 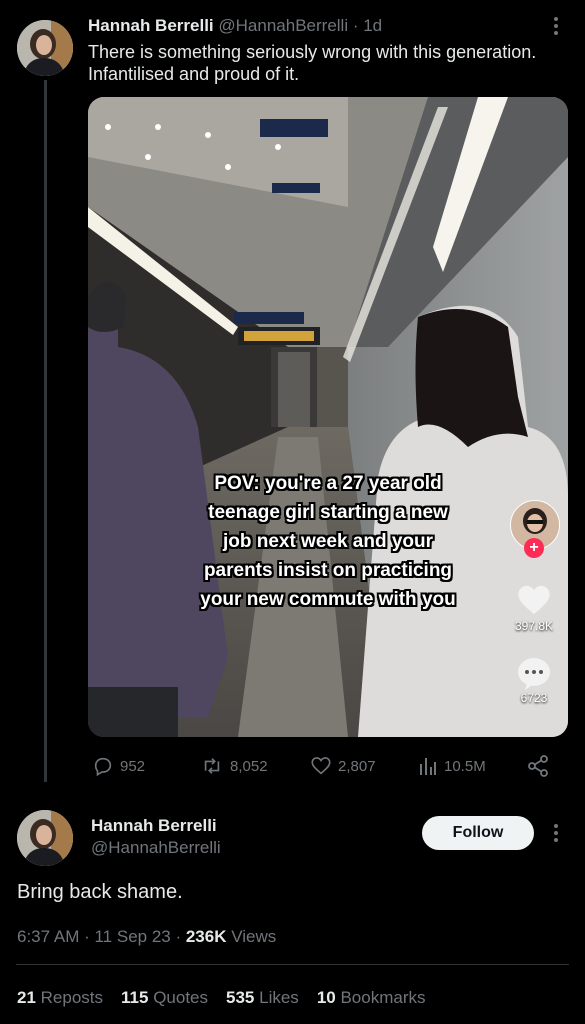 I want to click on reply-views-label: Views, so click(x=251, y=936).